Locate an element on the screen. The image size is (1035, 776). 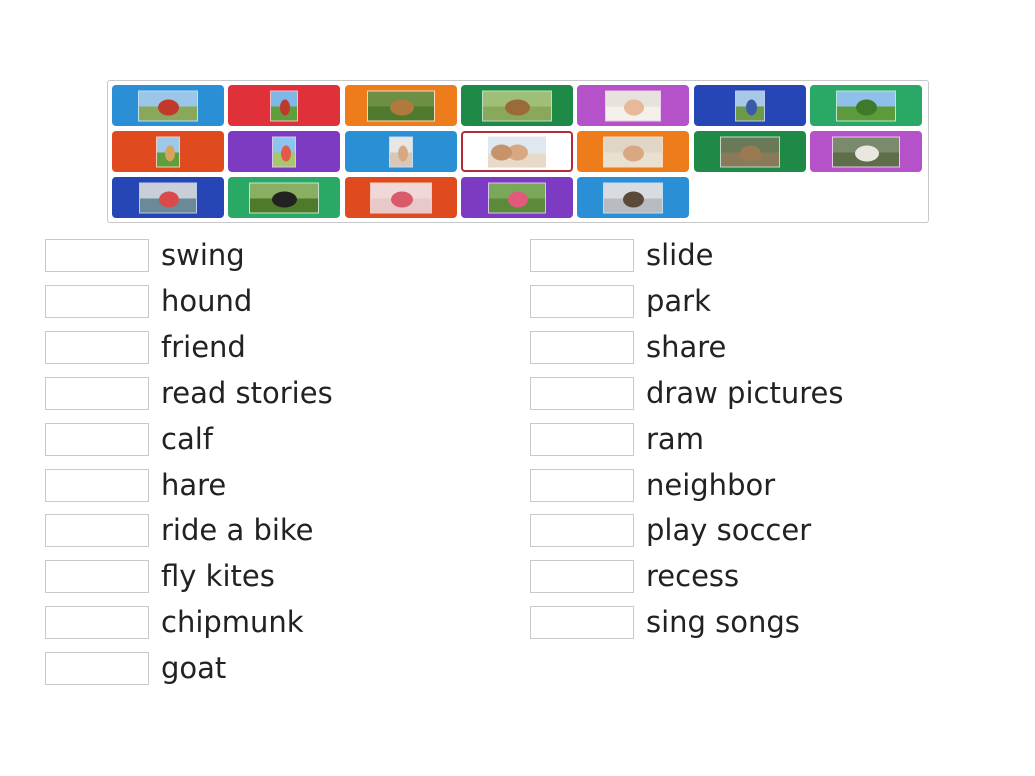
word-label: recess is located at coordinates (693, 576).